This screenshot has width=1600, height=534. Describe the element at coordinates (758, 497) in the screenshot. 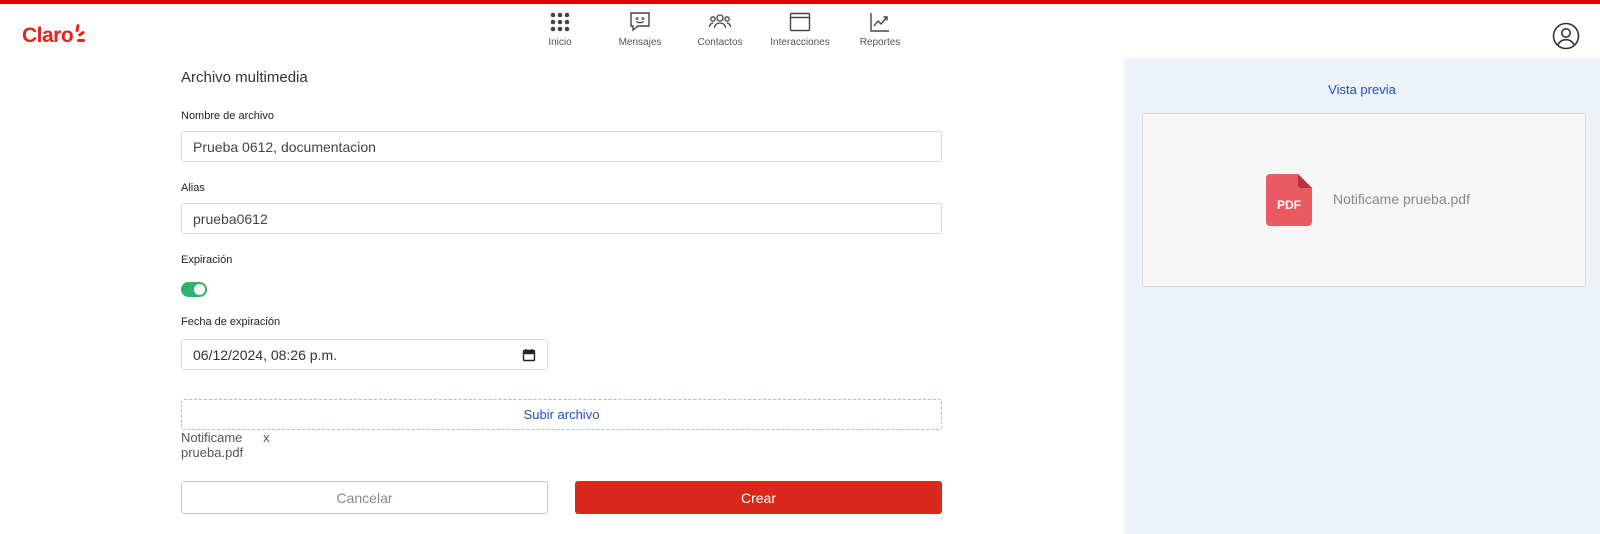

I see `create-button: Crear` at that location.